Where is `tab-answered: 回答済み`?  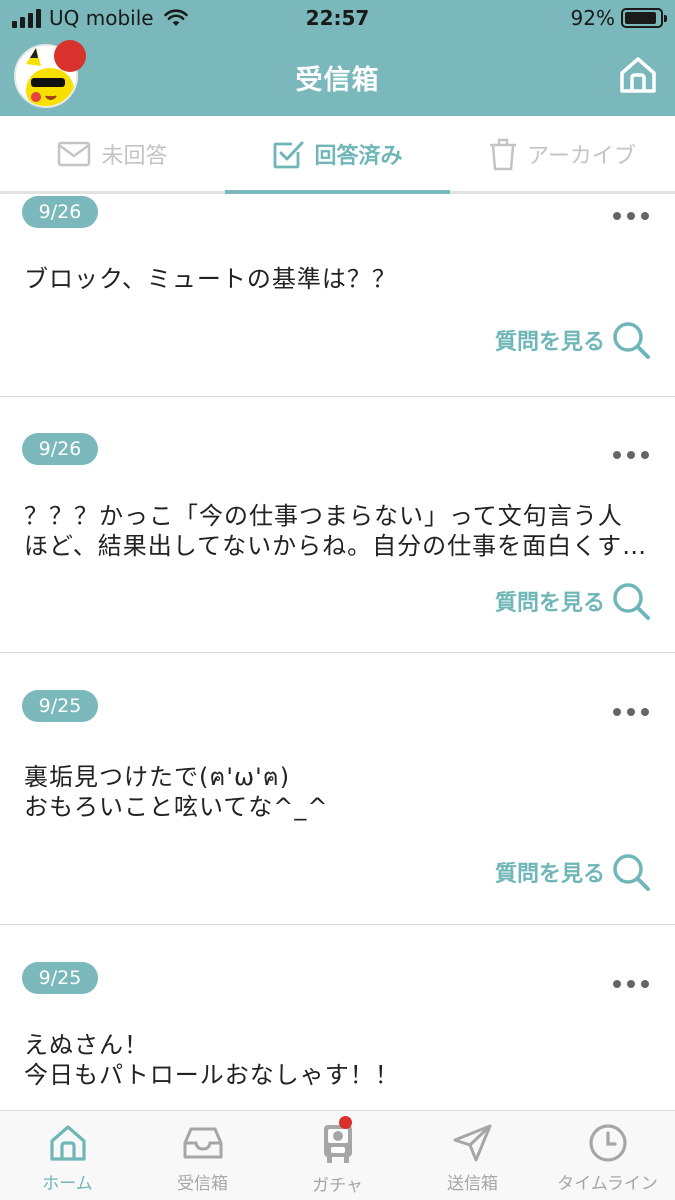 tab-answered: 回答済み is located at coordinates (337, 155).